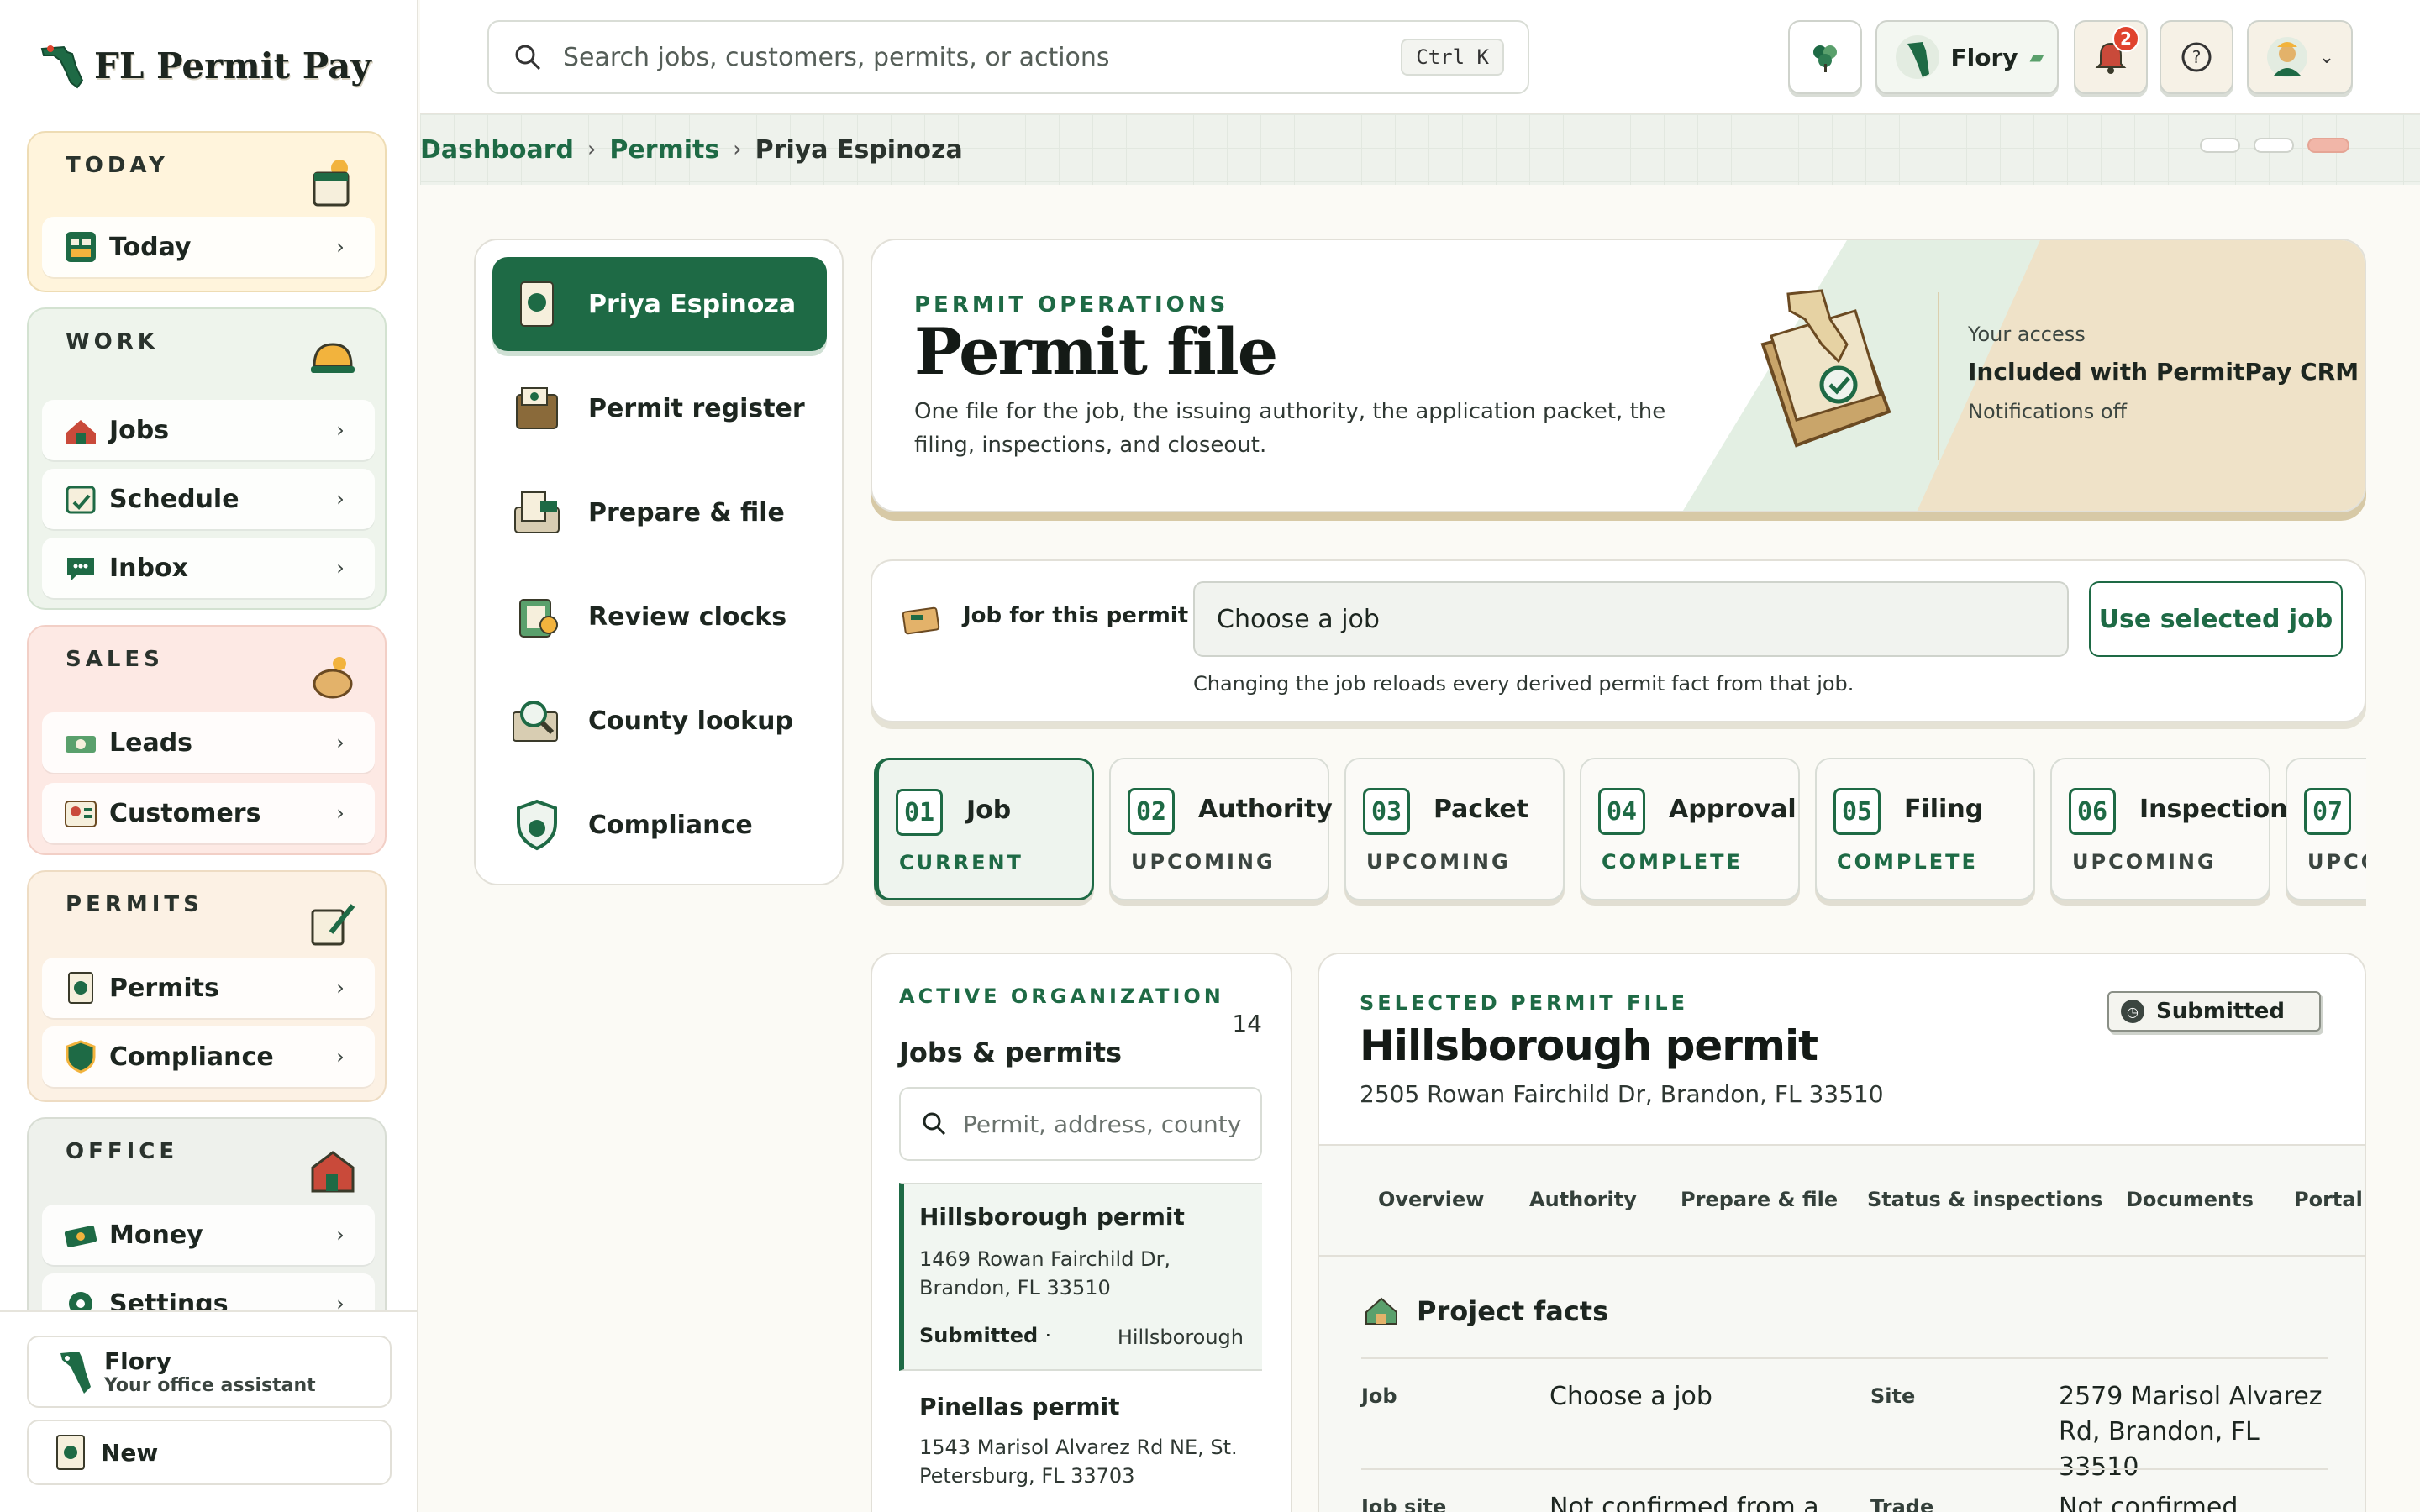 This screenshot has height=1512, width=2420. I want to click on list-search: Permit, address, county, so click(1080, 1124).